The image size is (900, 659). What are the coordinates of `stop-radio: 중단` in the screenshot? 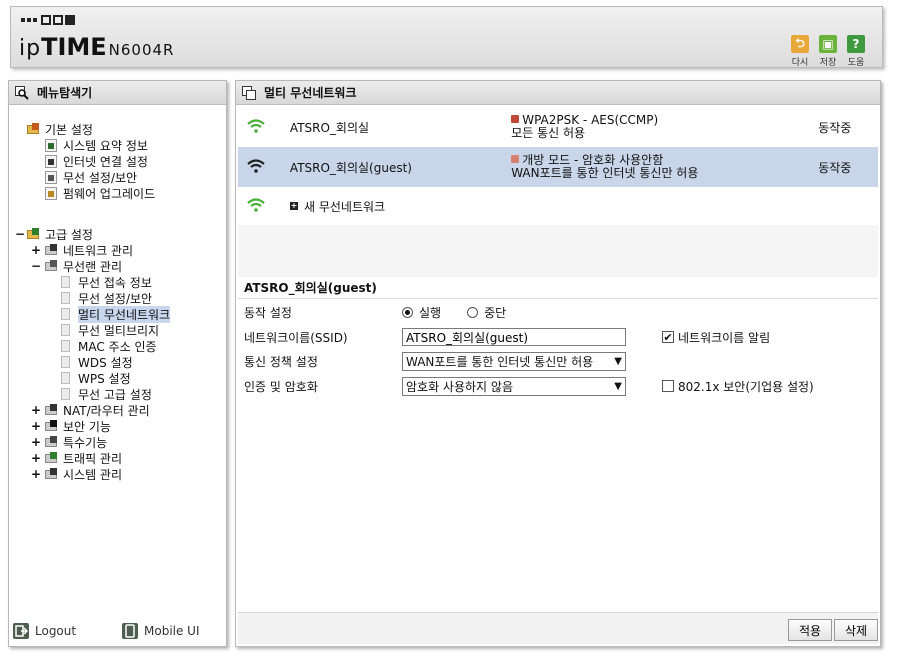 It's located at (486, 312).